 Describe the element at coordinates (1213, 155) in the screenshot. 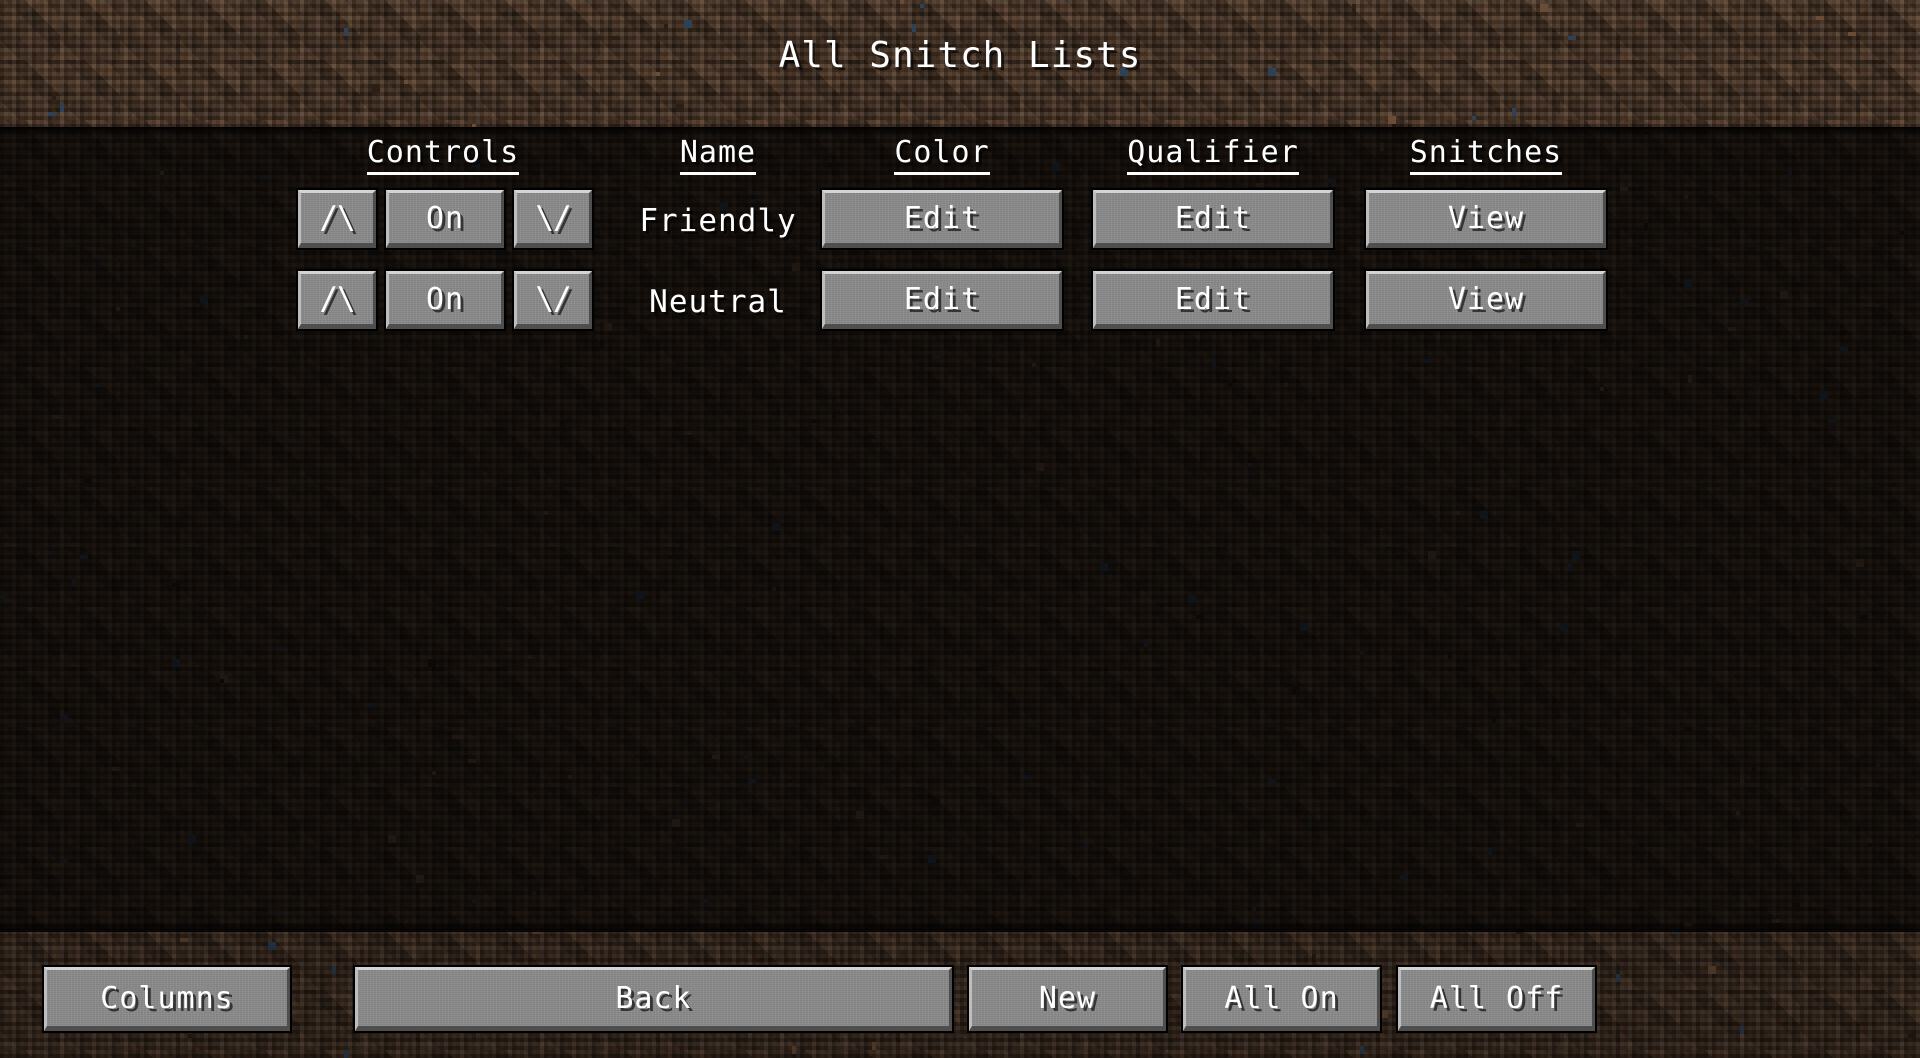

I see `column-header-qualifier-label: Qualifier` at that location.